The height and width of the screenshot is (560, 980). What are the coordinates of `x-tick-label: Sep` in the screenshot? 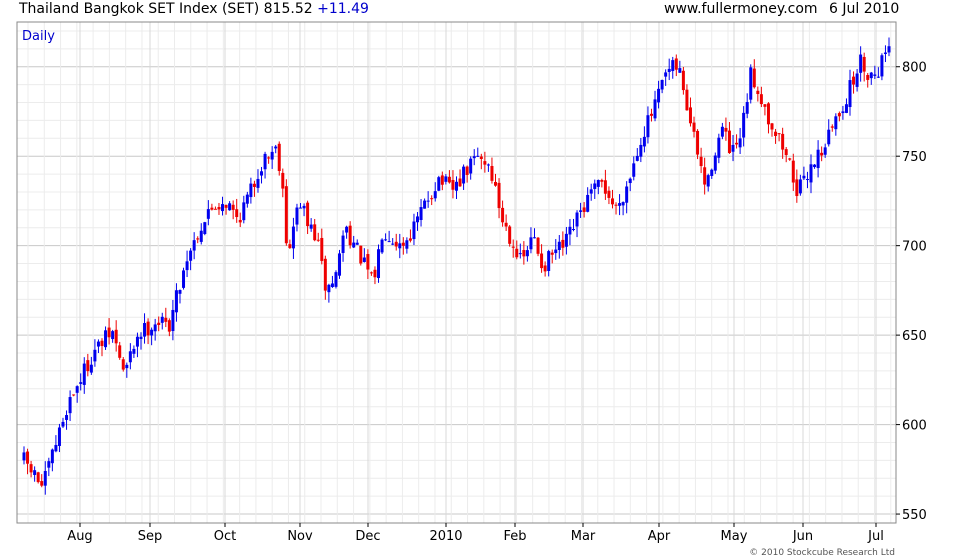 It's located at (150, 536).